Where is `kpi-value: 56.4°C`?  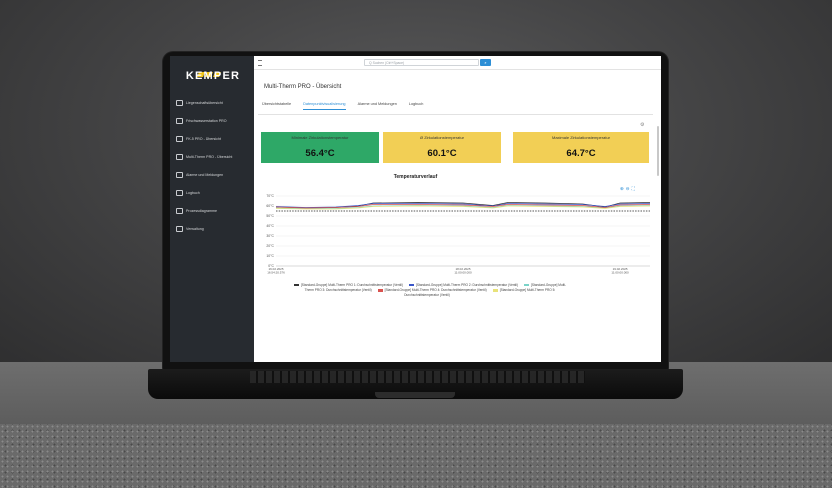
kpi-value: 56.4°C is located at coordinates (320, 153).